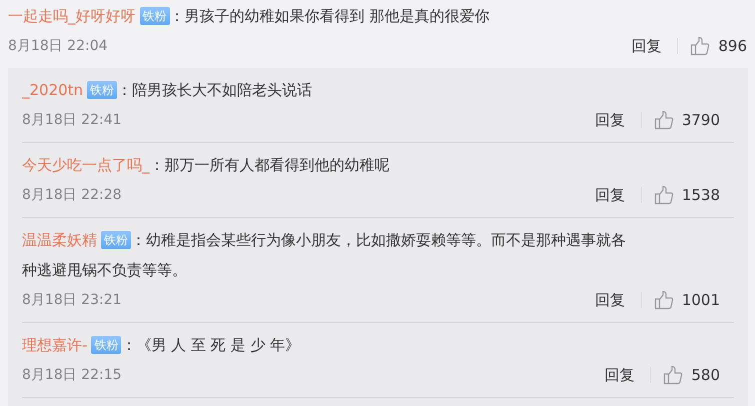 The width and height of the screenshot is (755, 406). What do you see at coordinates (701, 195) in the screenshot?
I see `like-count: 1538` at bounding box center [701, 195].